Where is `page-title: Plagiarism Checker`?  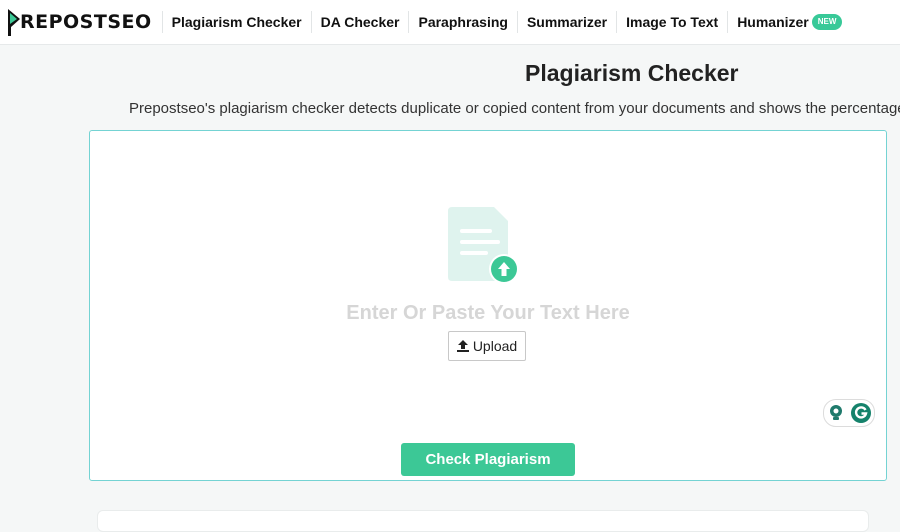 page-title: Plagiarism Checker is located at coordinates (632, 73).